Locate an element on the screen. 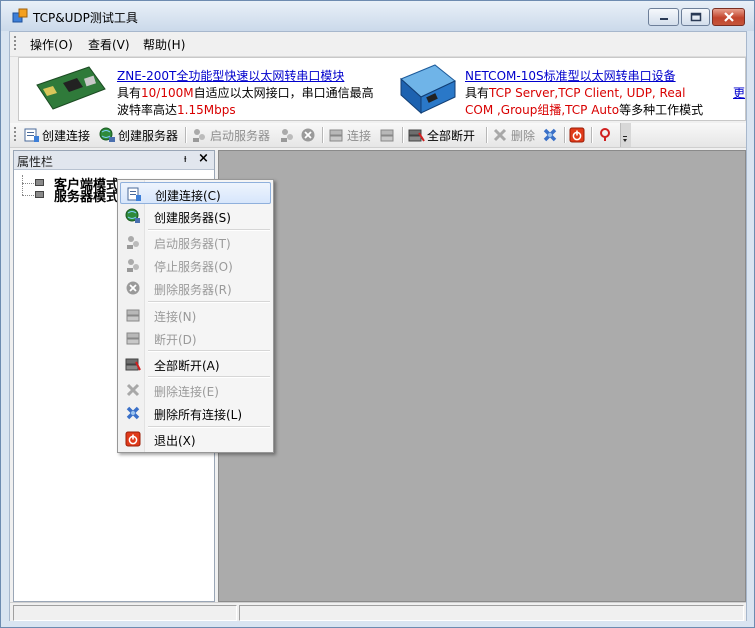 The image size is (755, 628). panel-close-icon: × is located at coordinates (203, 158).